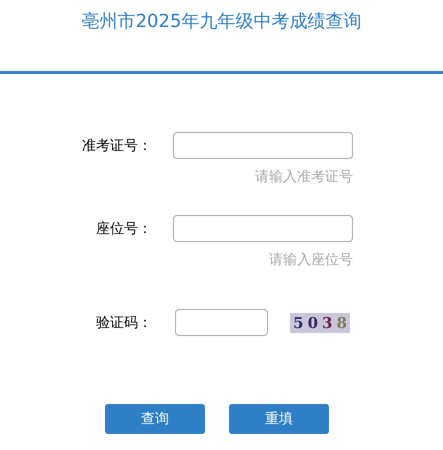  Describe the element at coordinates (155, 419) in the screenshot. I see `query-button: 查询` at that location.